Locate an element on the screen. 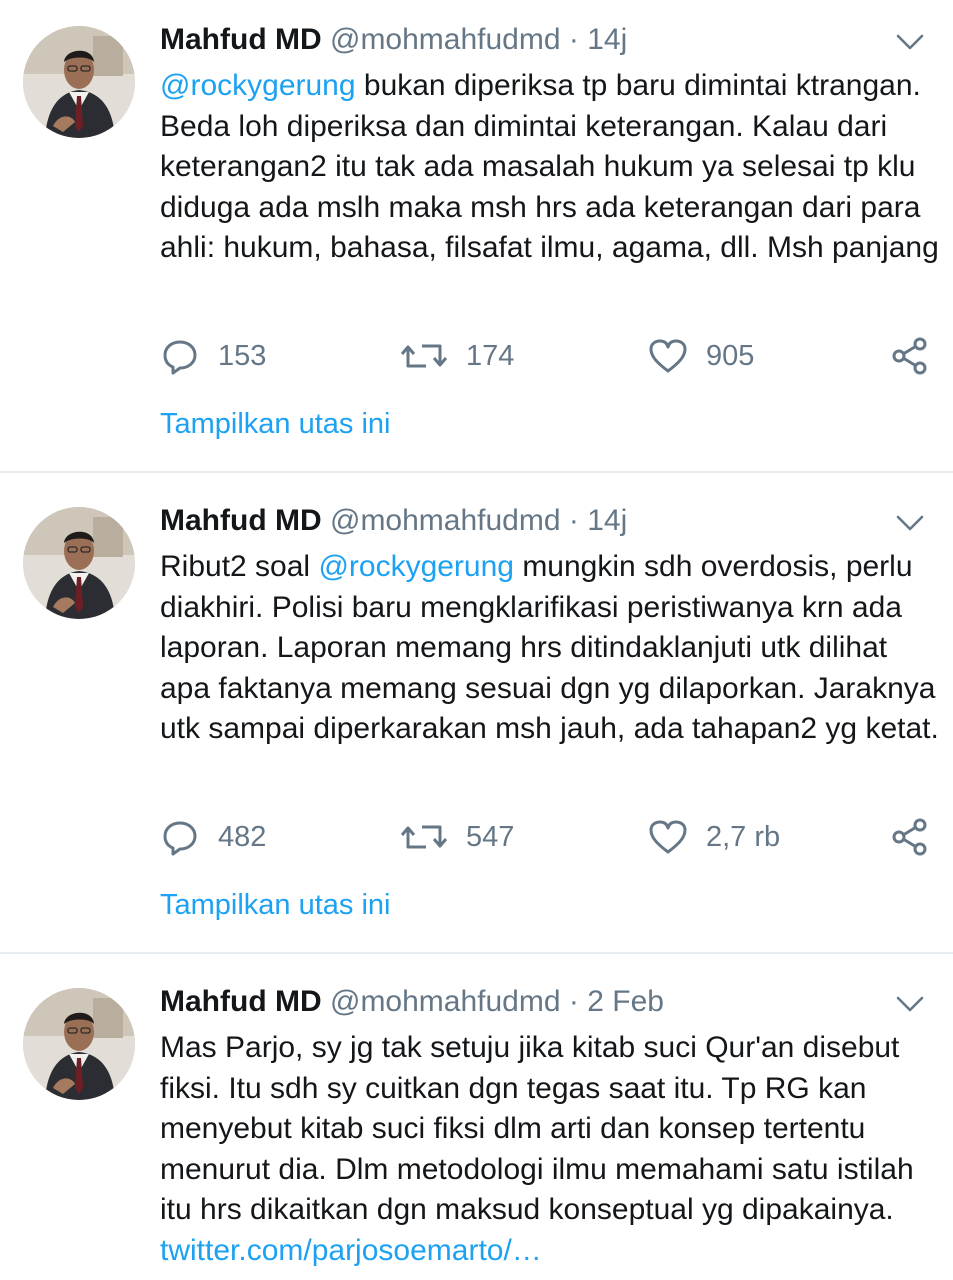 The height and width of the screenshot is (1280, 953). tweet-header: Mahfud MD @mohmahfudmd · 2 Feb is located at coordinates (412, 1002).